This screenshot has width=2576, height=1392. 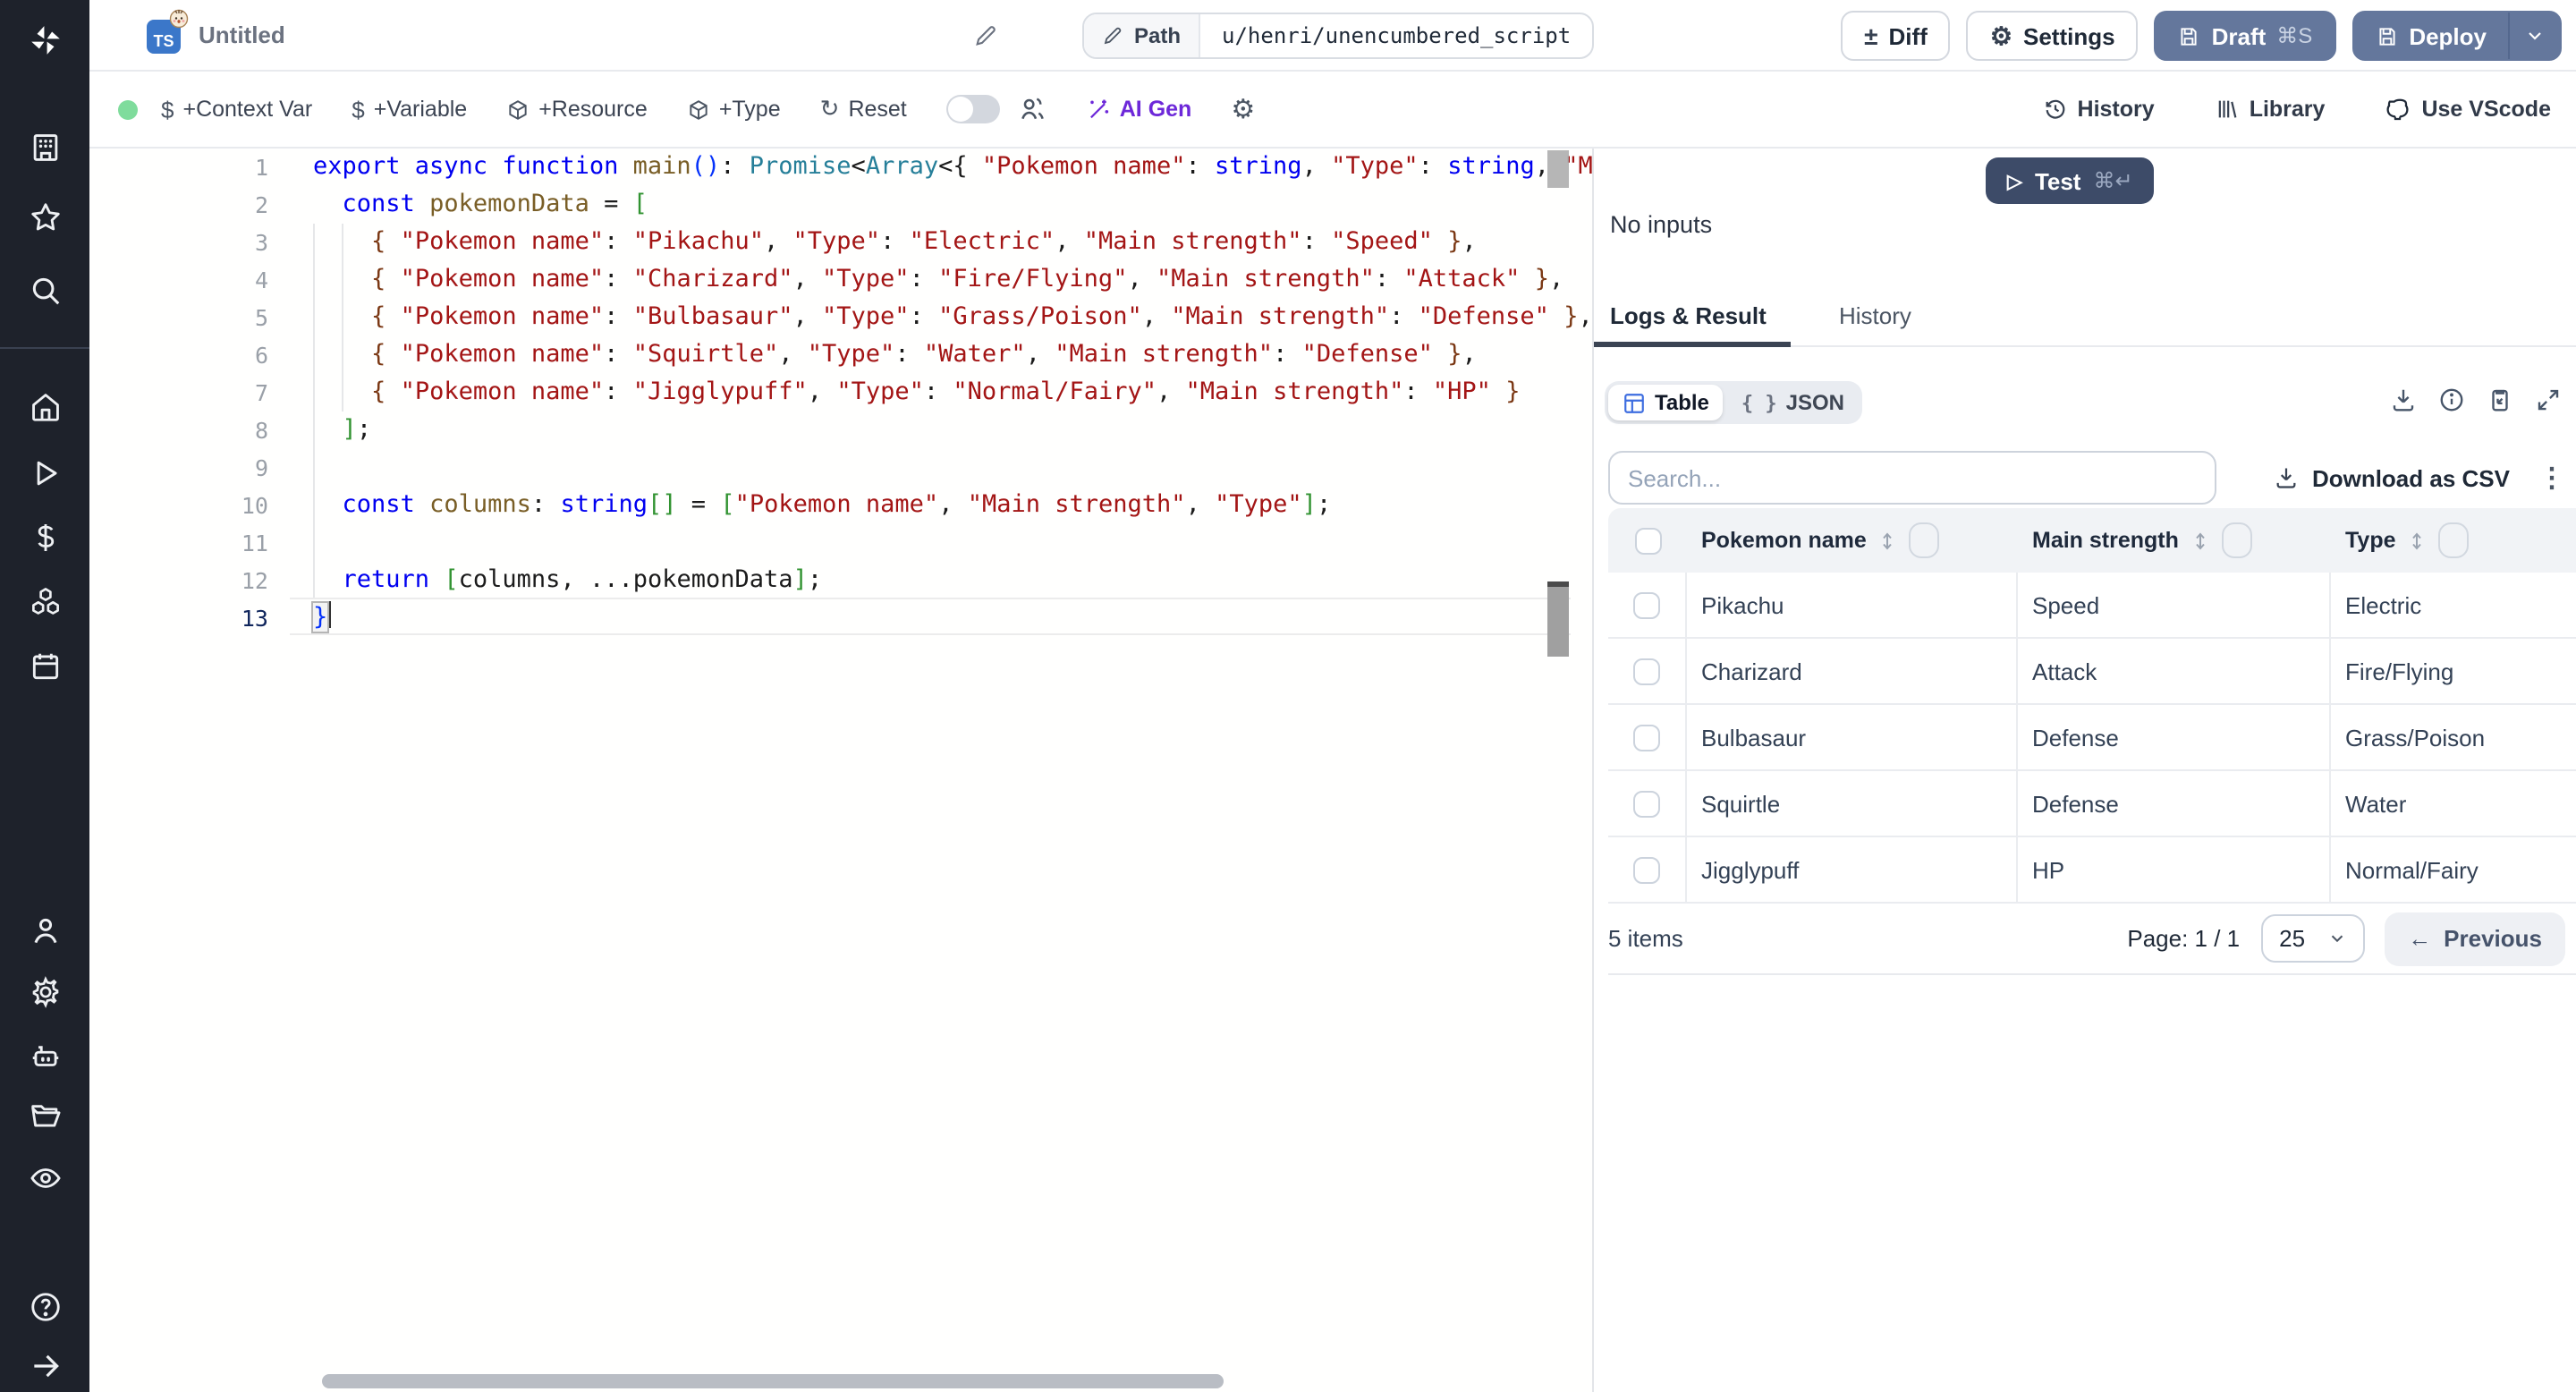 I want to click on use-vscode-button: Use VScode, so click(x=2468, y=109).